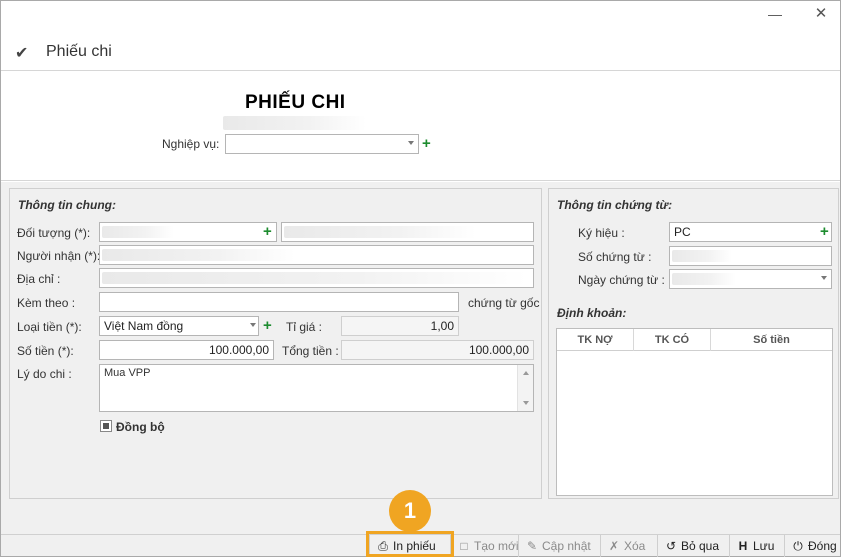  I want to click on dong-label: Đóng, so click(822, 546).